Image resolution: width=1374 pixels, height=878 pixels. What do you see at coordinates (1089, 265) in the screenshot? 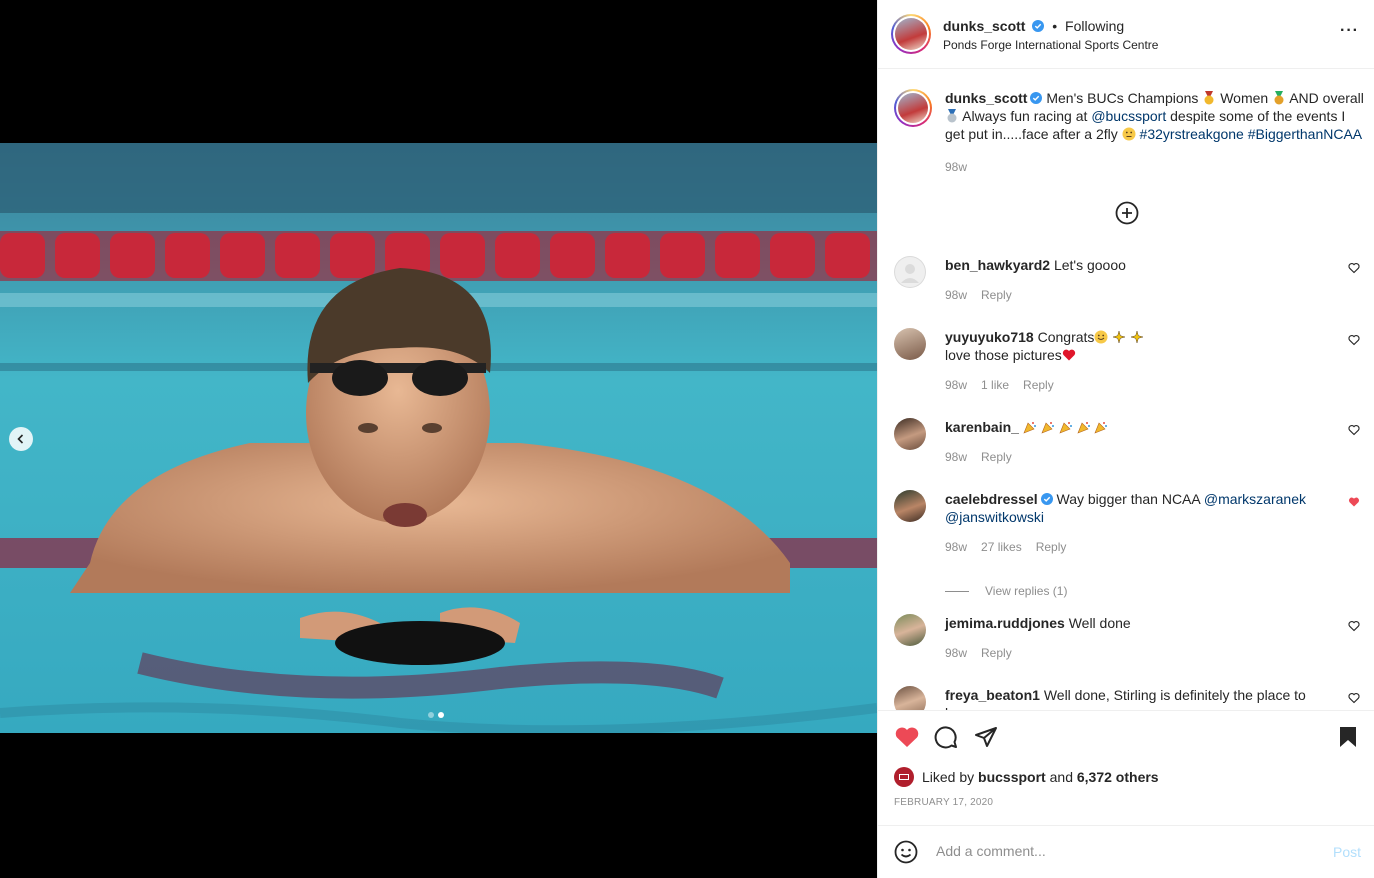
I see `comment-text: Let's goooo` at bounding box center [1089, 265].